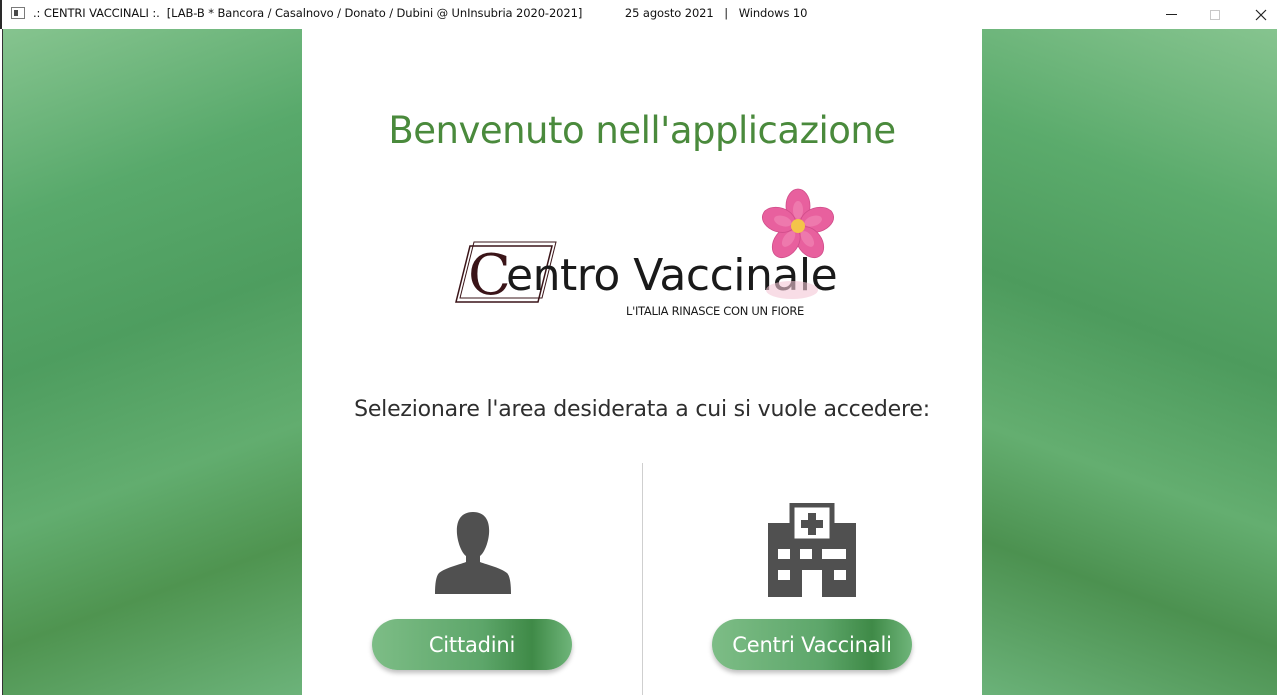  I want to click on centri-vaccinali-button: Centri Vaccinali, so click(812, 644).